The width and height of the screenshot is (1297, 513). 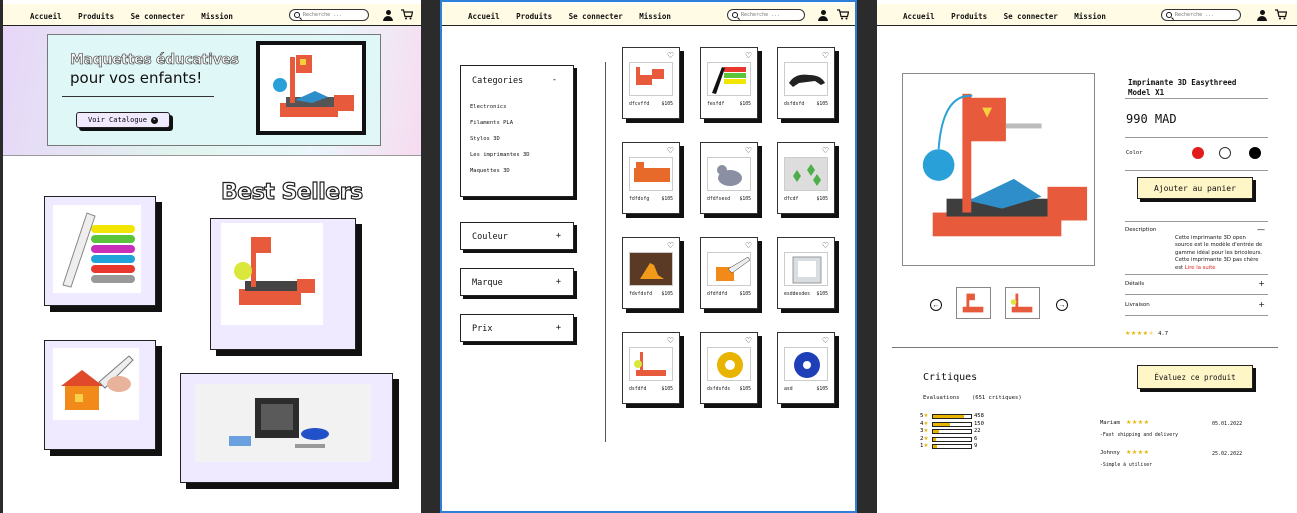 I want to click on product-name: asd, so click(x=788, y=389).